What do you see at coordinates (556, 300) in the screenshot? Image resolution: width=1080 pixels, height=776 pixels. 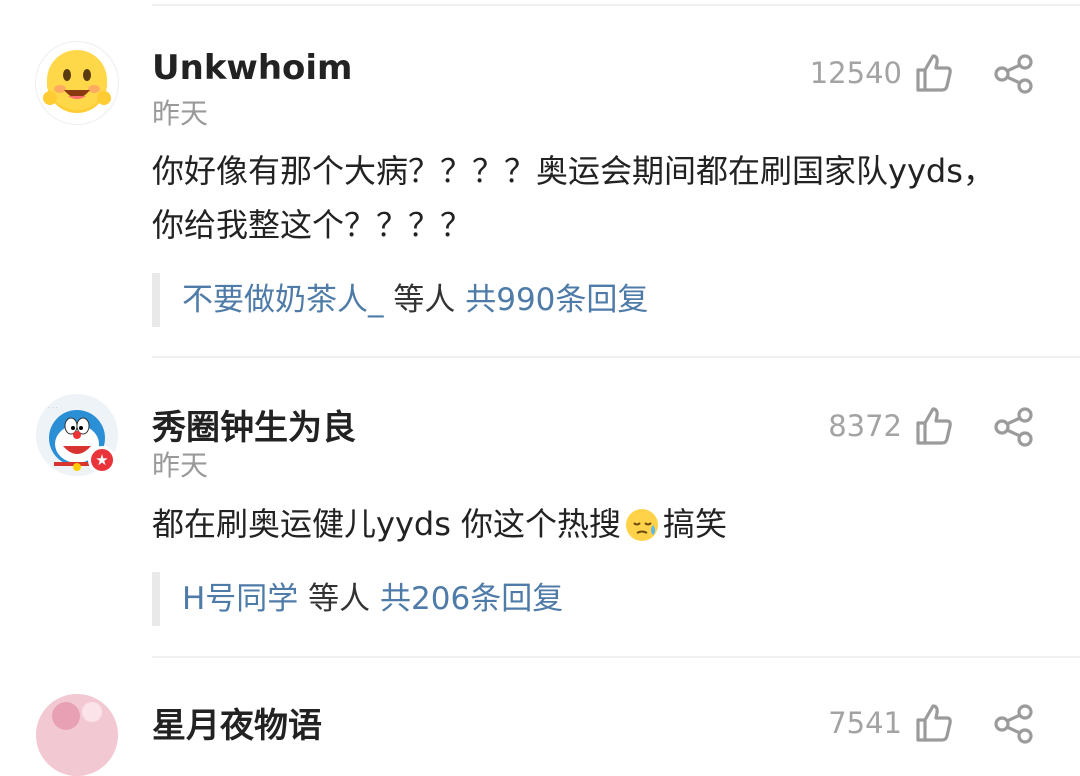 I see `reply-count-link: 共990条回复` at bounding box center [556, 300].